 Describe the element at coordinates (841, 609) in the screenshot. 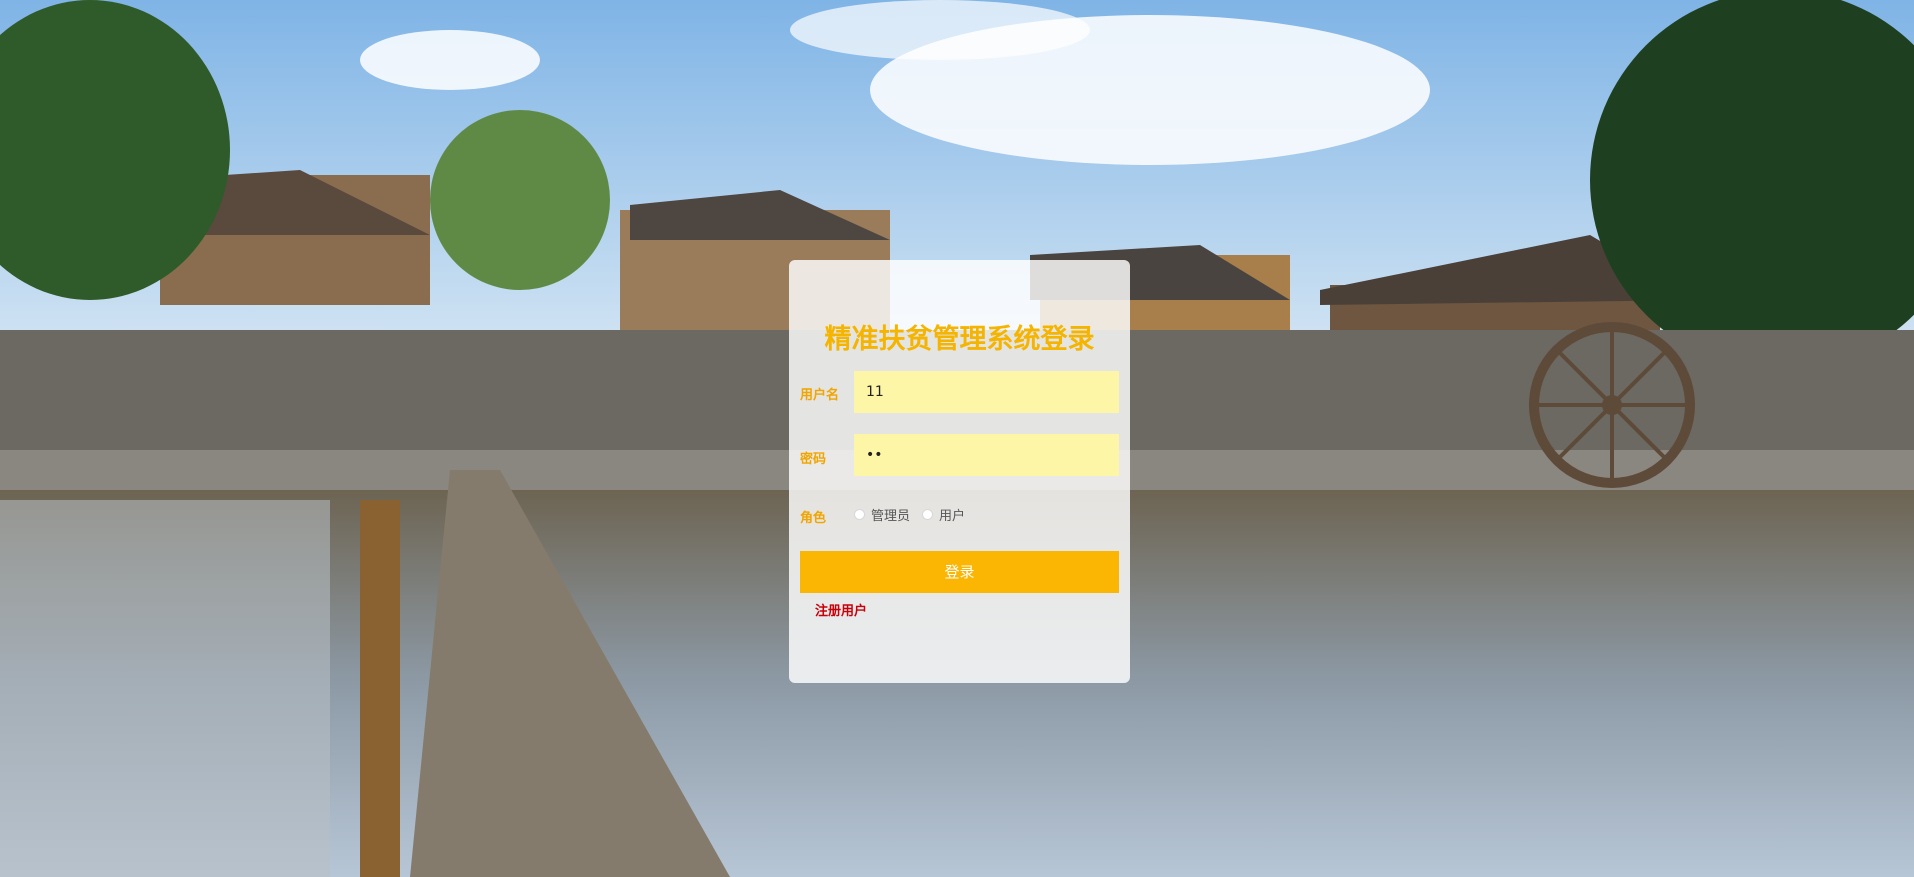

I see `register-link: 注册用户` at that location.